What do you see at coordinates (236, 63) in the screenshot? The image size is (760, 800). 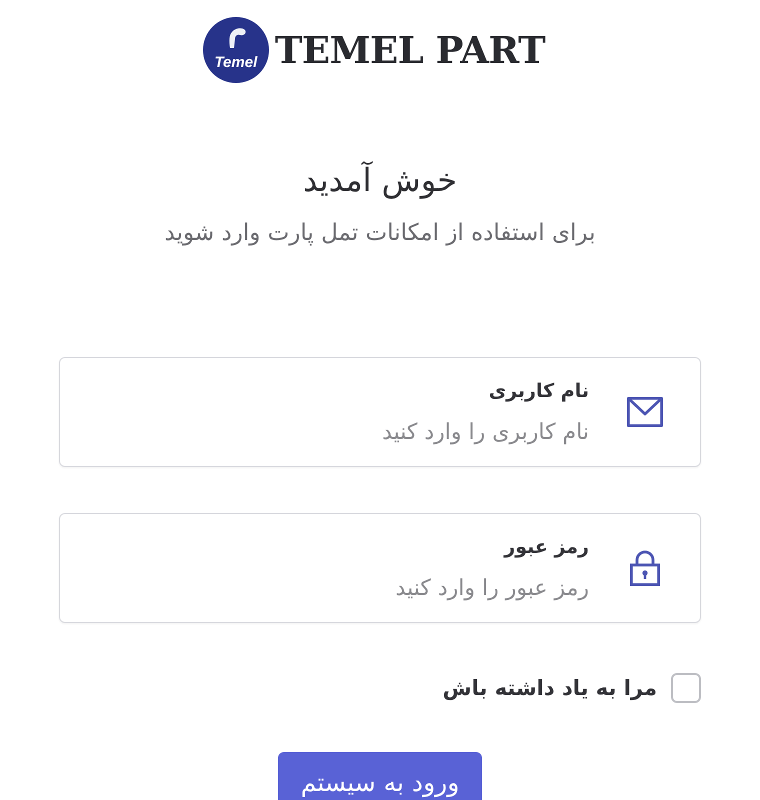 I see `logo-badge-text: Temel` at bounding box center [236, 63].